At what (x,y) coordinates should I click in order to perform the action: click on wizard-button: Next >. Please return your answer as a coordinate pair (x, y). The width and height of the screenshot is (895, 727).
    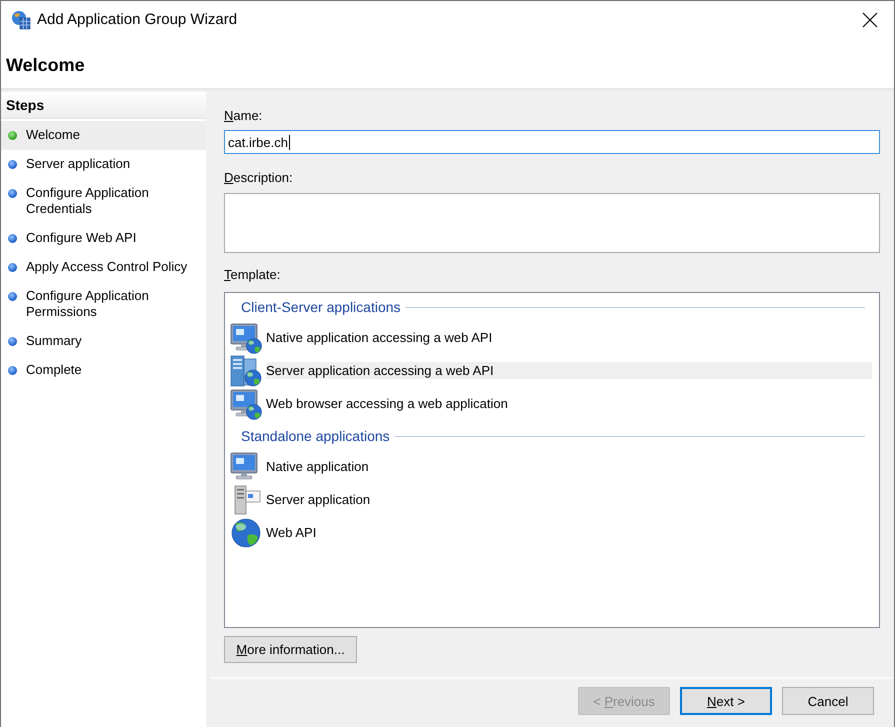
    Looking at the image, I should click on (726, 701).